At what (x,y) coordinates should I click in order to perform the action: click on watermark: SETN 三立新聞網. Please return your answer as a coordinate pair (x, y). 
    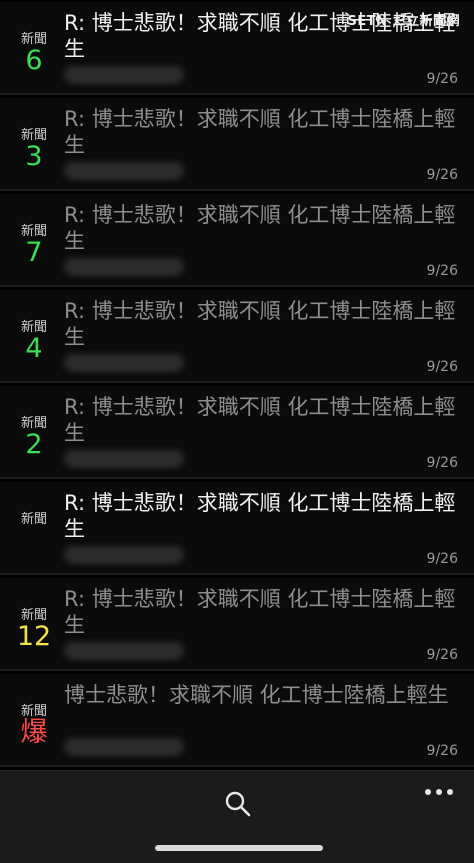
    Looking at the image, I should click on (403, 21).